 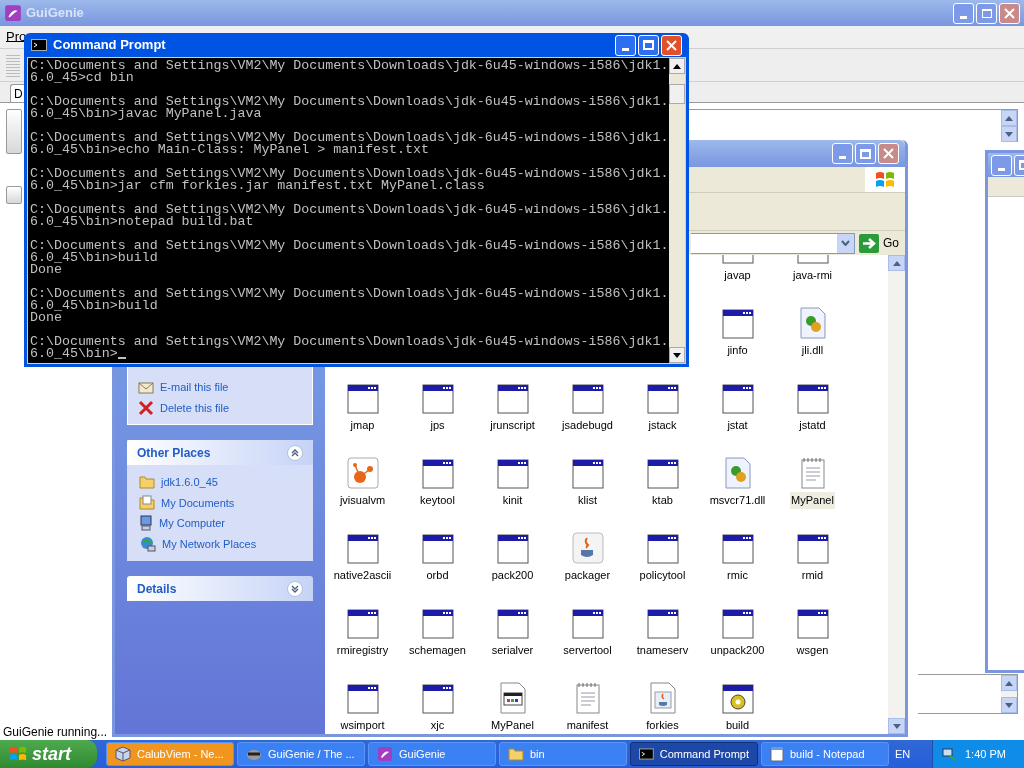 I want to click on go-button: Go, so click(x=891, y=243).